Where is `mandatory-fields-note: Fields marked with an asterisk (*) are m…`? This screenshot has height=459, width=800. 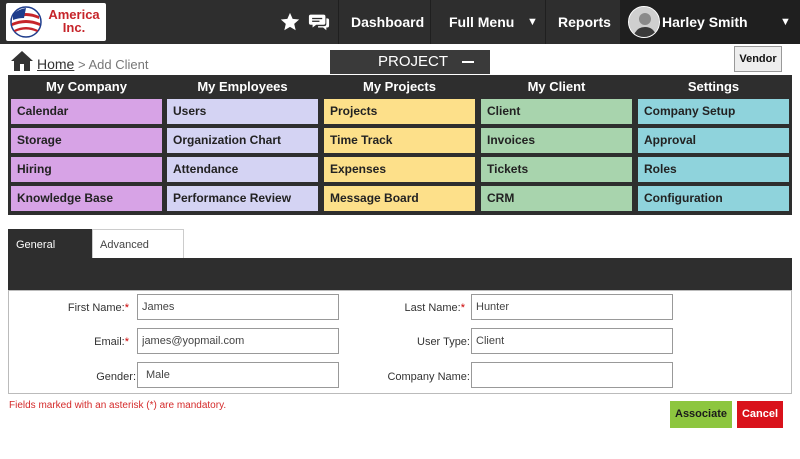
mandatory-fields-note: Fields marked with an asterisk (*) are m… is located at coordinates (118, 405).